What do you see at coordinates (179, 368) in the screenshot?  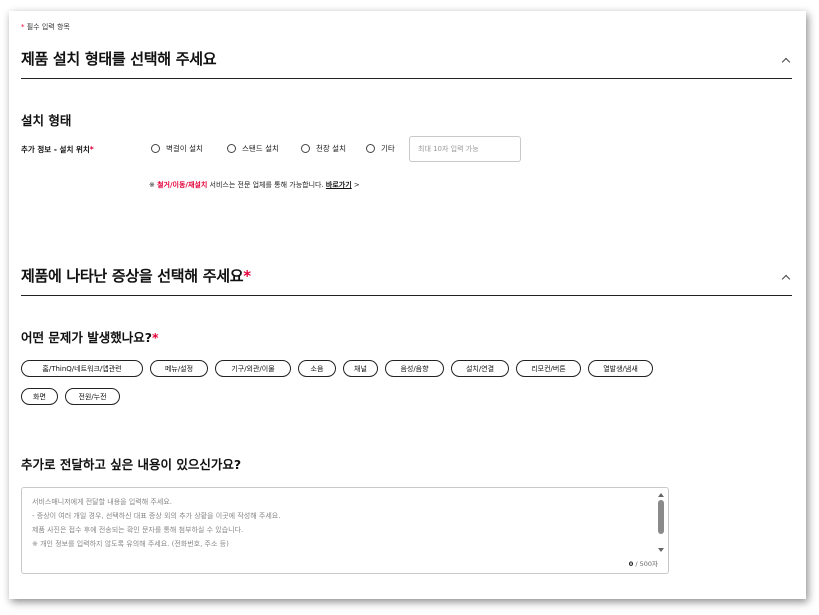 I see `chip-menu-settings: 메뉴/설정` at bounding box center [179, 368].